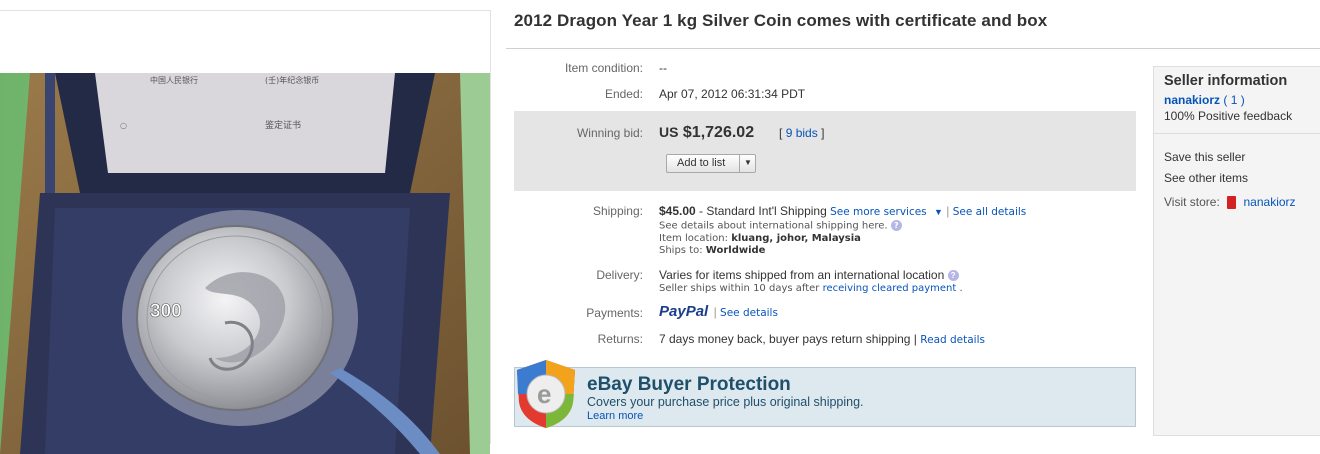 The width and height of the screenshot is (1320, 454). What do you see at coordinates (166, 311) in the screenshot?
I see `coin-denomination: 300` at bounding box center [166, 311].